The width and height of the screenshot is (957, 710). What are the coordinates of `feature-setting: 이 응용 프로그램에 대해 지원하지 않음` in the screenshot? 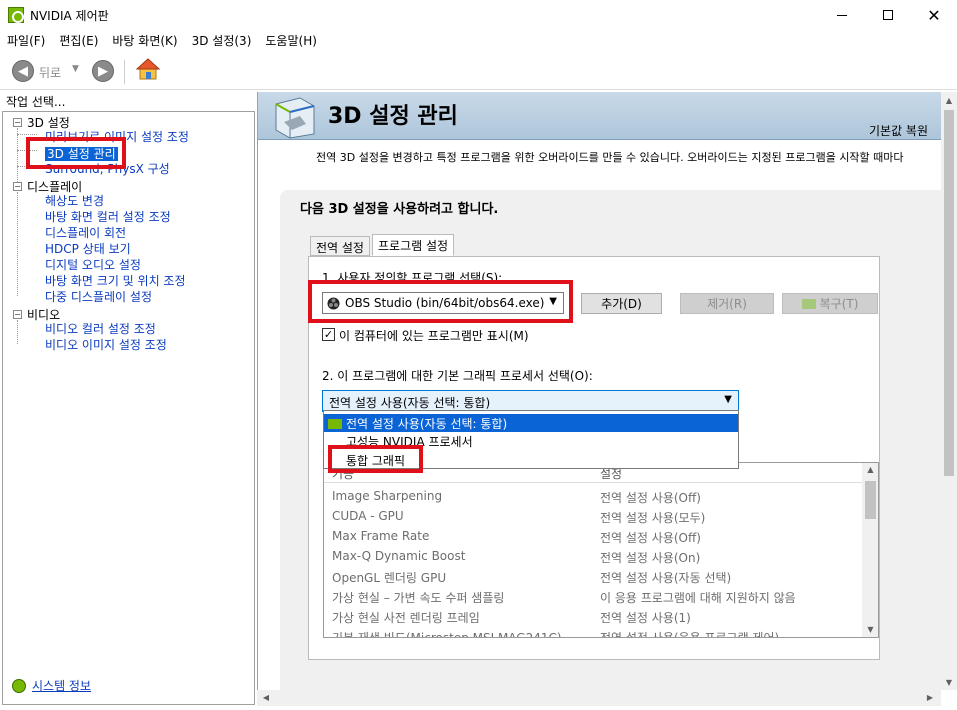 It's located at (698, 598).